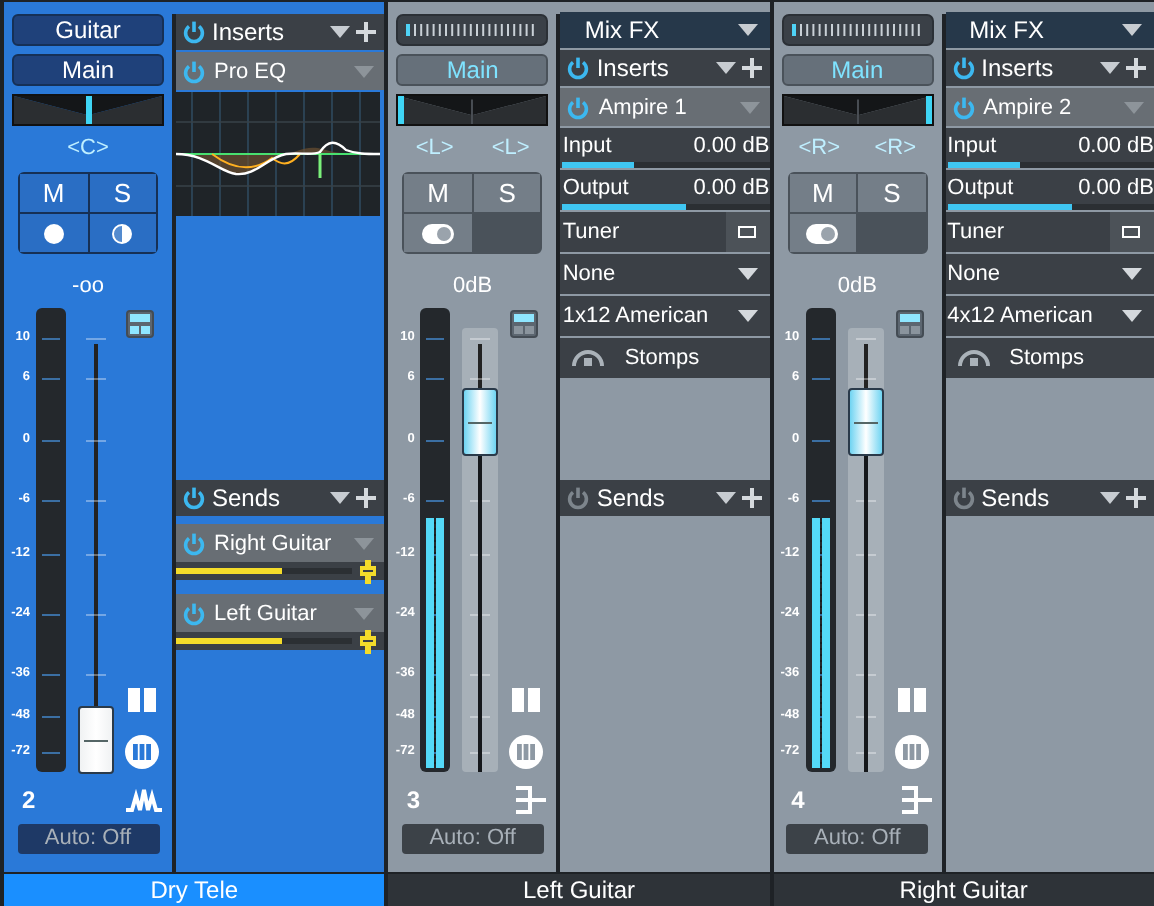 This screenshot has height=906, width=1154. Describe the element at coordinates (194, 889) in the screenshot. I see `channel-name: Dry Tele` at that location.